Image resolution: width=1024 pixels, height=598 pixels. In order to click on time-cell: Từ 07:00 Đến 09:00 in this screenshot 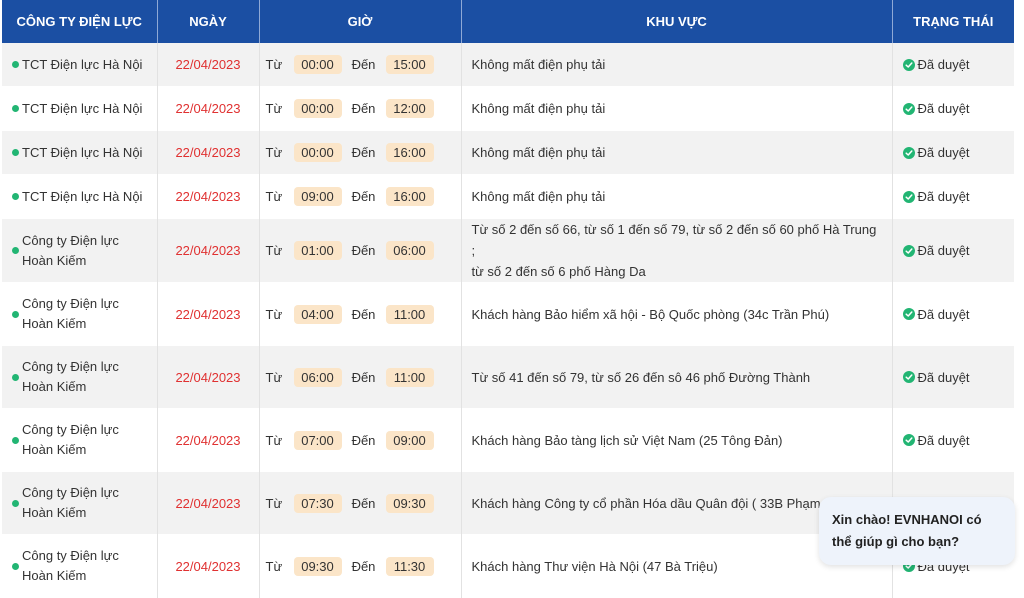, I will do `click(360, 440)`.